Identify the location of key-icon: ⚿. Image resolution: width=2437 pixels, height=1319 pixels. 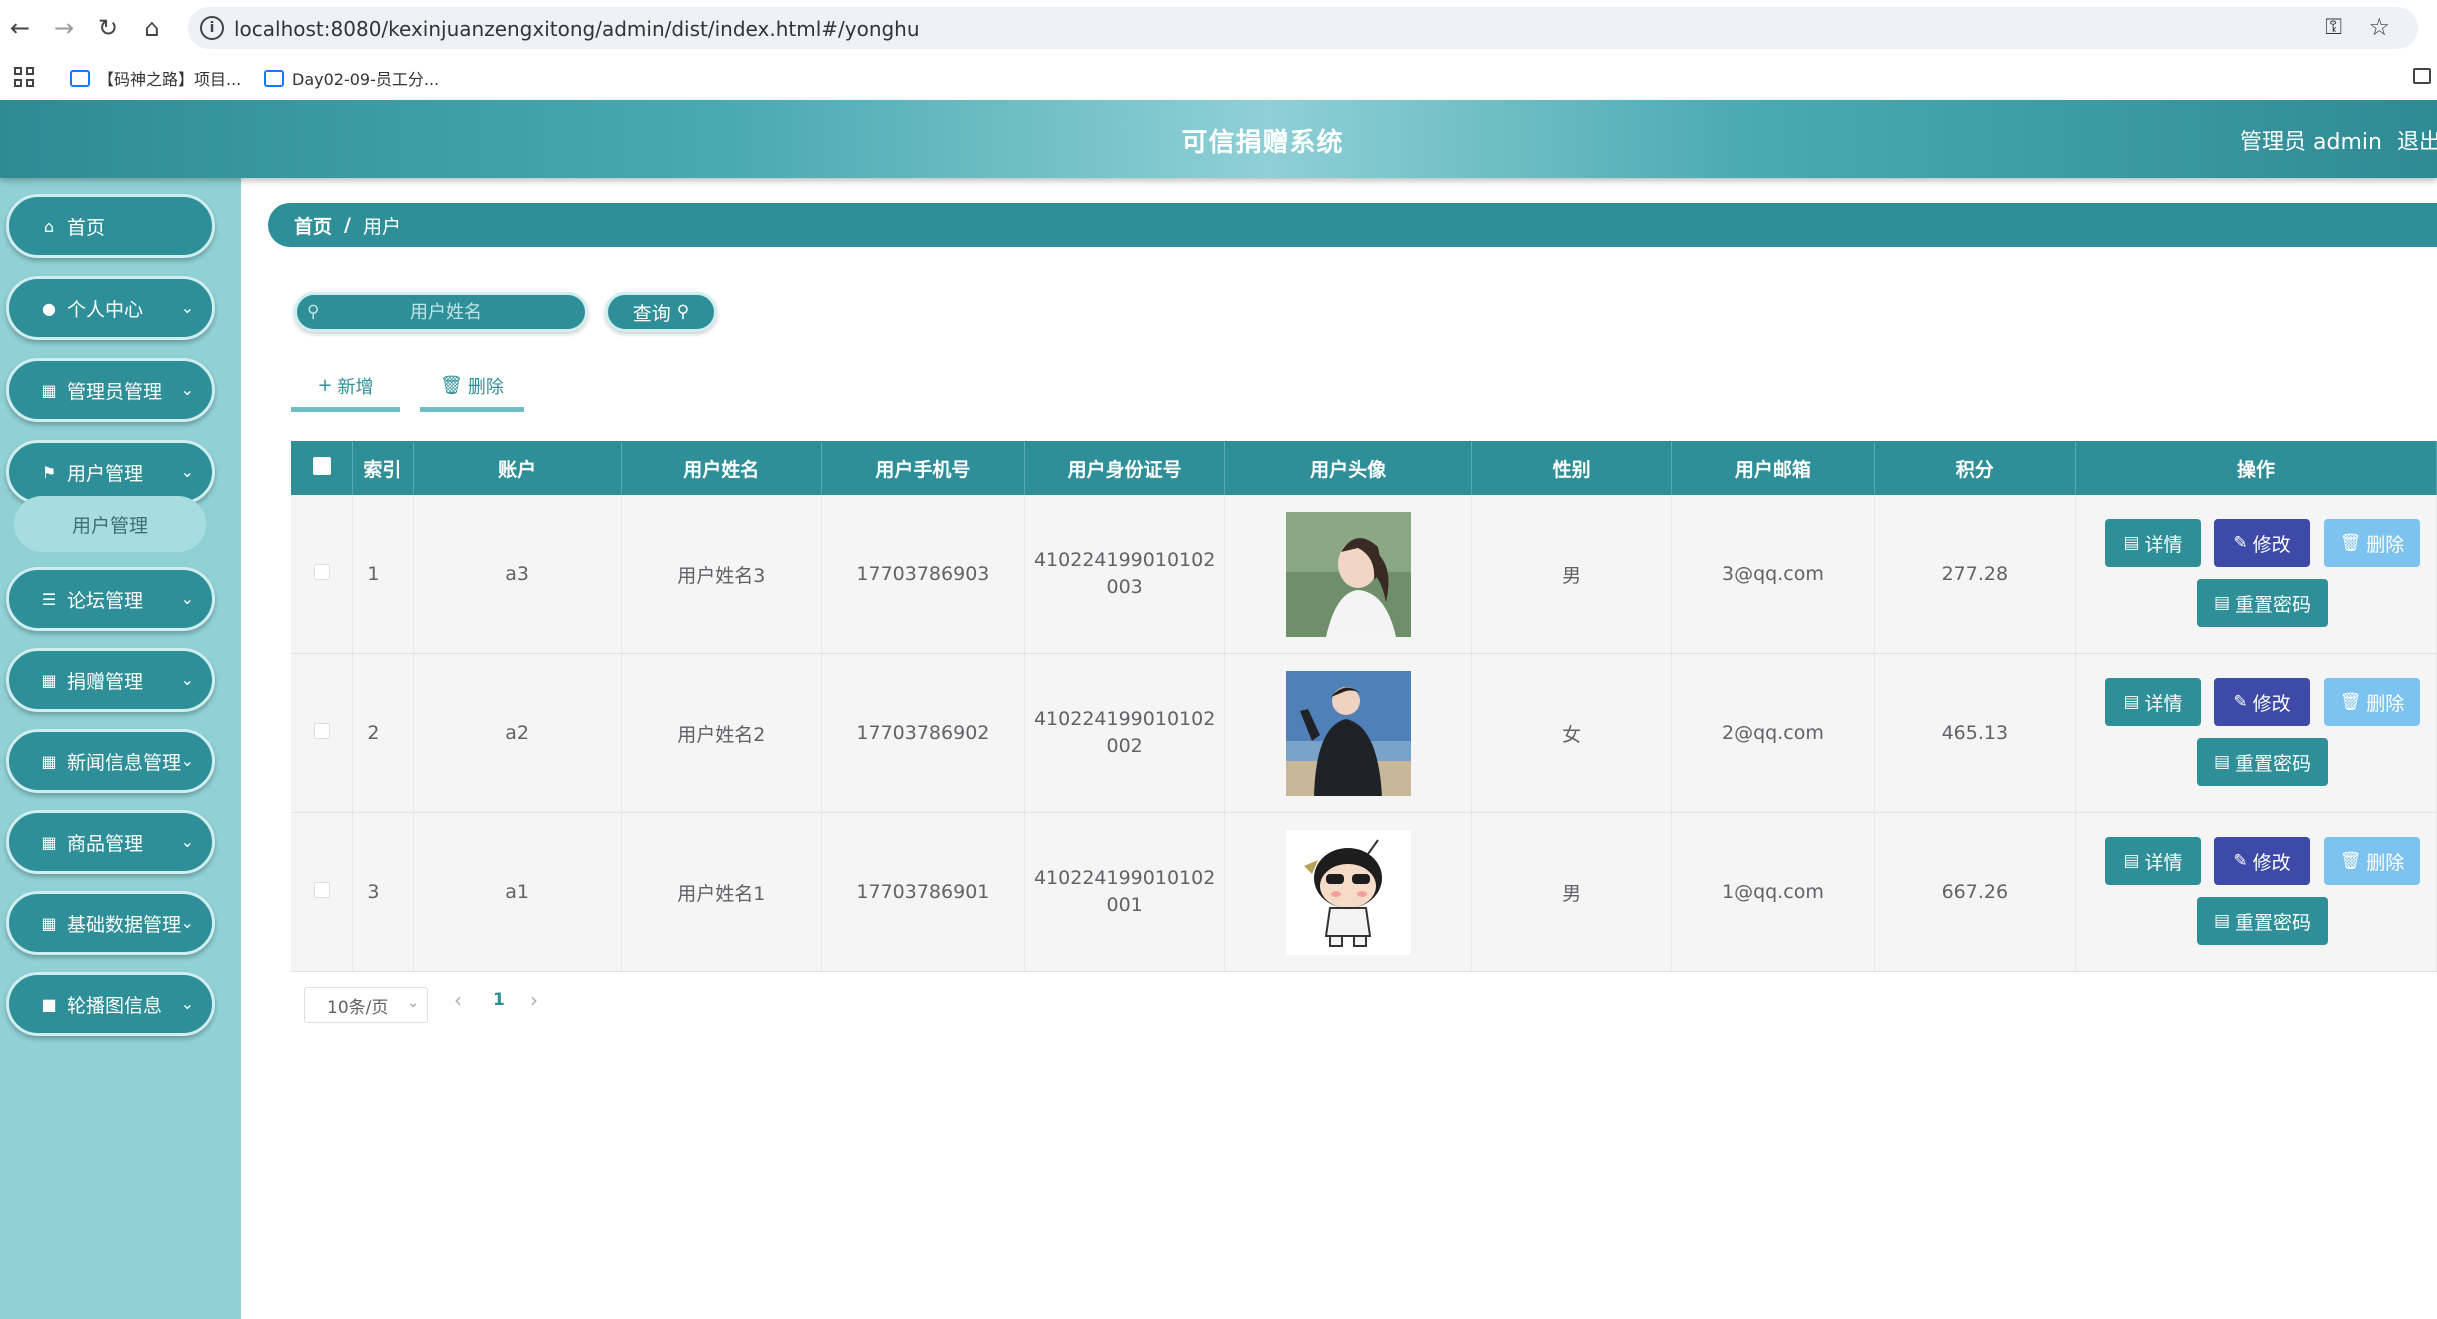
(2333, 27).